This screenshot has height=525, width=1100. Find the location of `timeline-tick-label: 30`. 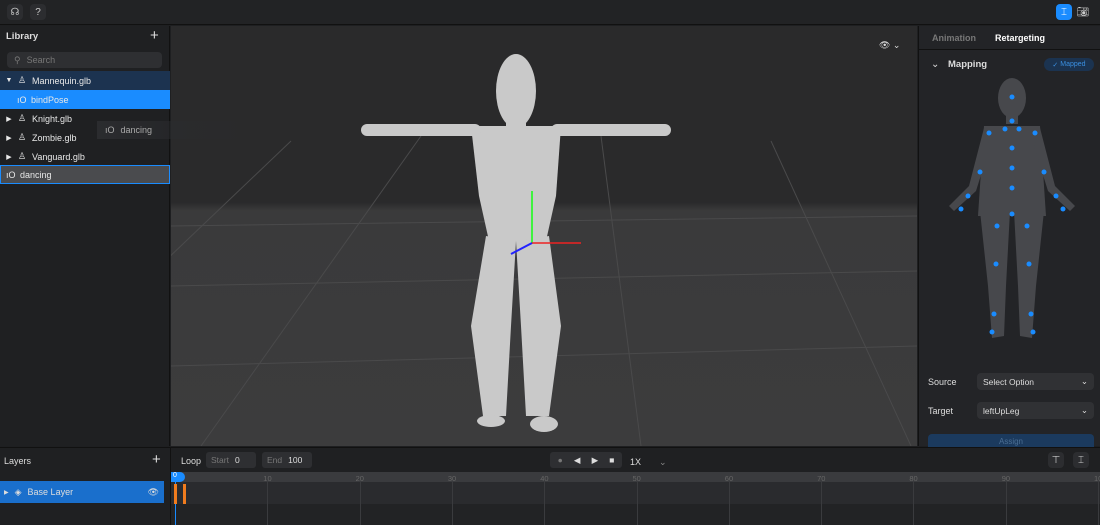

timeline-tick-label: 30 is located at coordinates (452, 478).